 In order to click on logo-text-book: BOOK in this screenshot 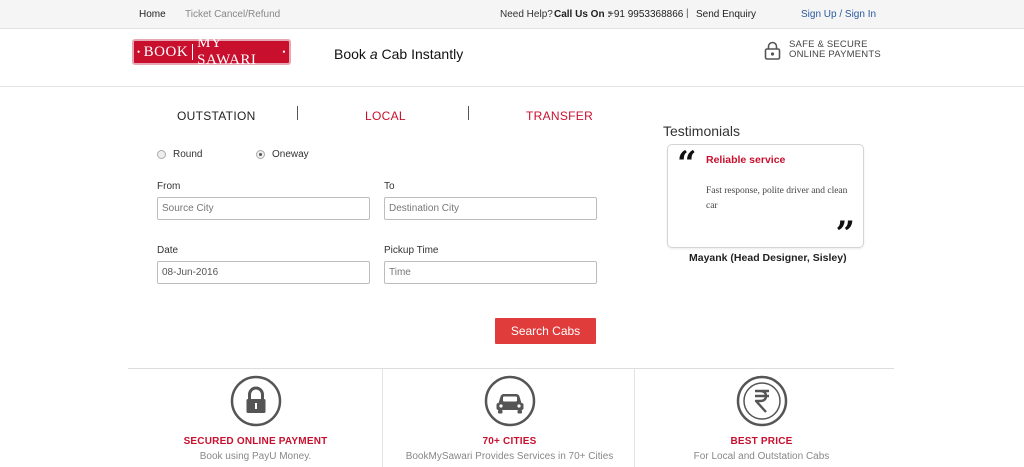, I will do `click(166, 51)`.